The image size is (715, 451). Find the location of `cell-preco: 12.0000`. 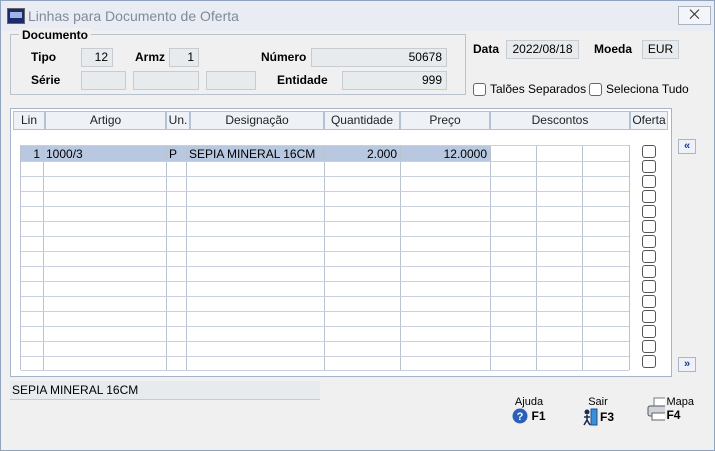

cell-preco: 12.0000 is located at coordinates (445, 154).